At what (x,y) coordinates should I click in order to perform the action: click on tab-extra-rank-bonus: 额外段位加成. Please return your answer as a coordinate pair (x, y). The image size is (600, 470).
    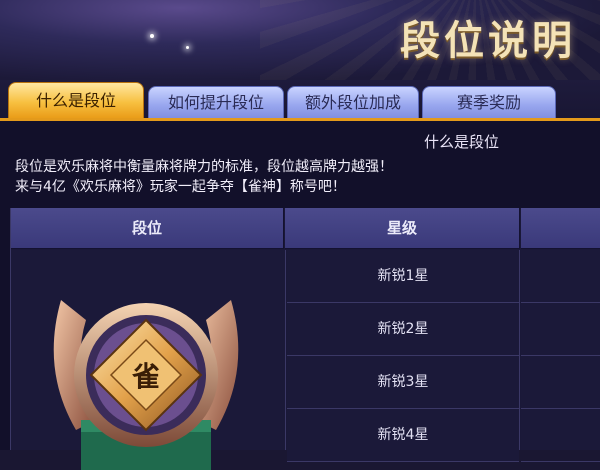
    Looking at the image, I should click on (353, 102).